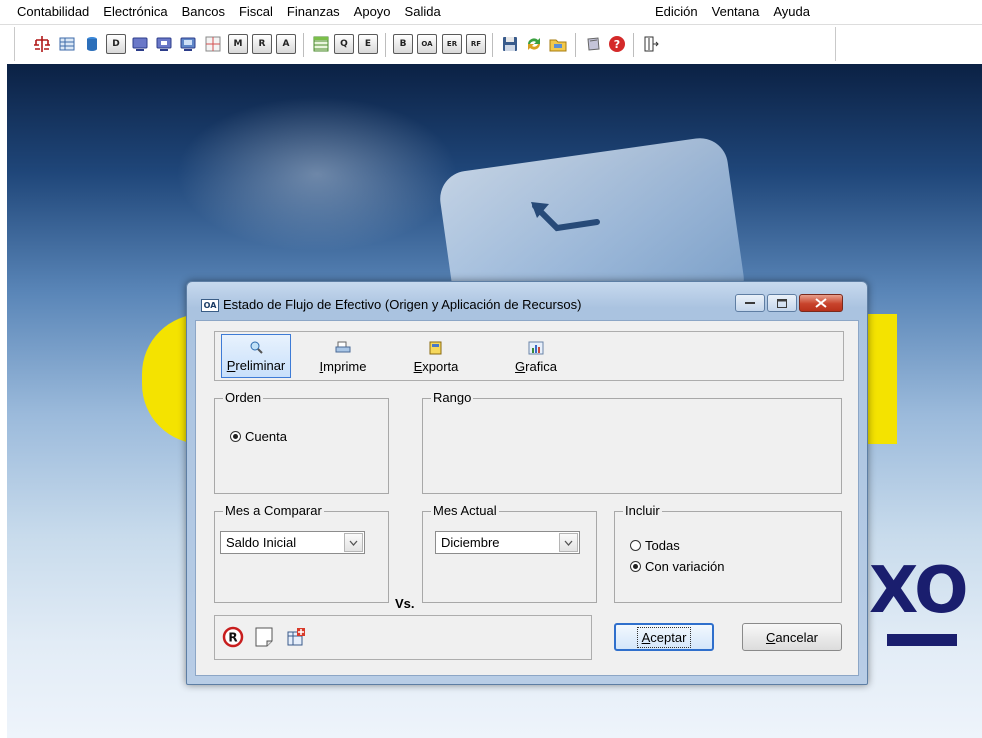 The image size is (982, 738). I want to click on menu-ayuda: Ayuda, so click(791, 12).